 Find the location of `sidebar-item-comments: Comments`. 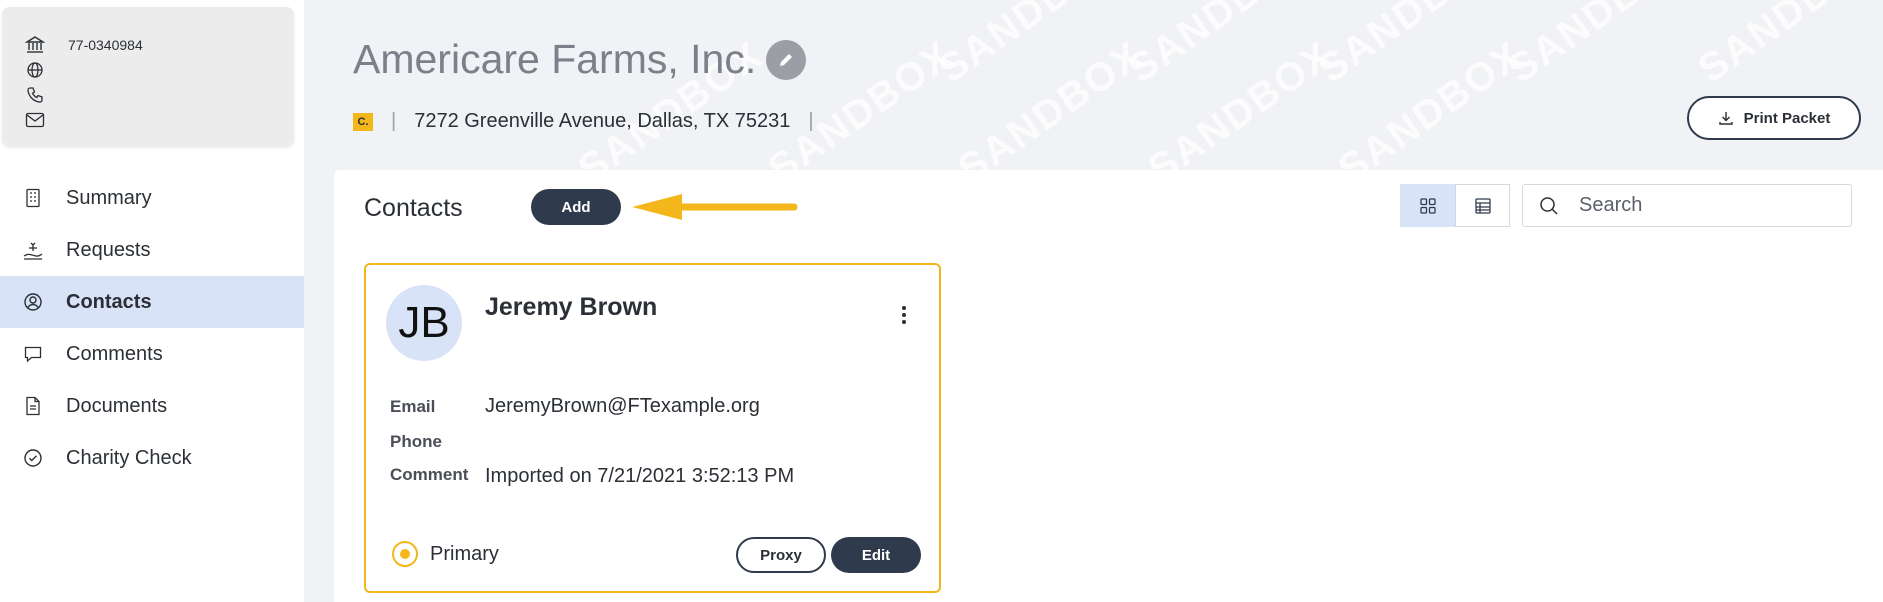

sidebar-item-comments: Comments is located at coordinates (152, 354).